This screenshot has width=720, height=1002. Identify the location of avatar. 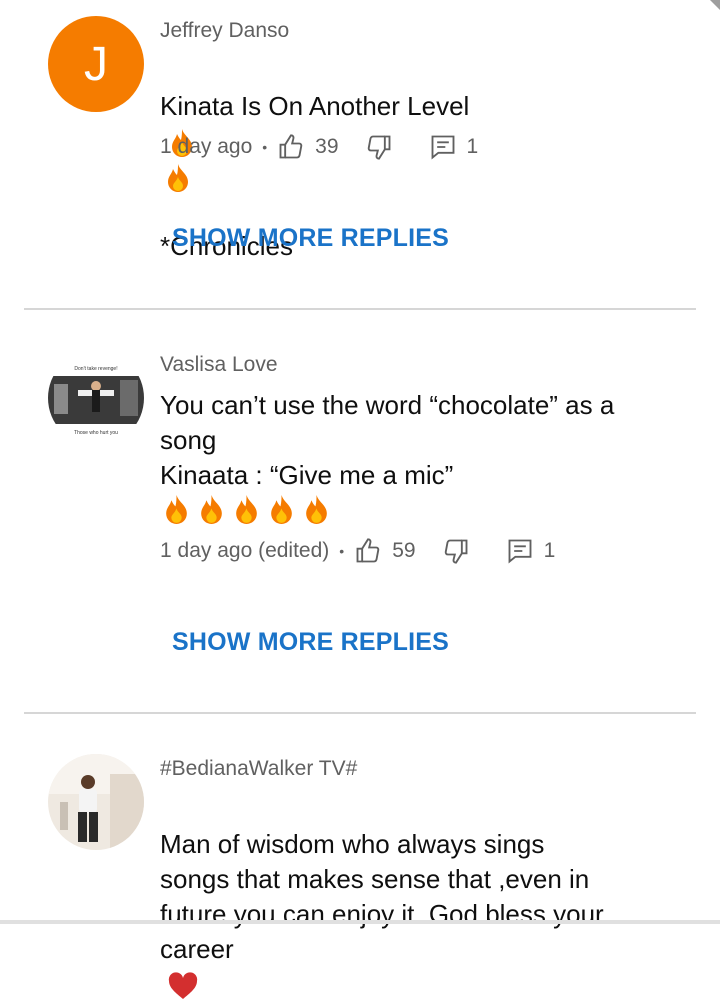
(96, 802).